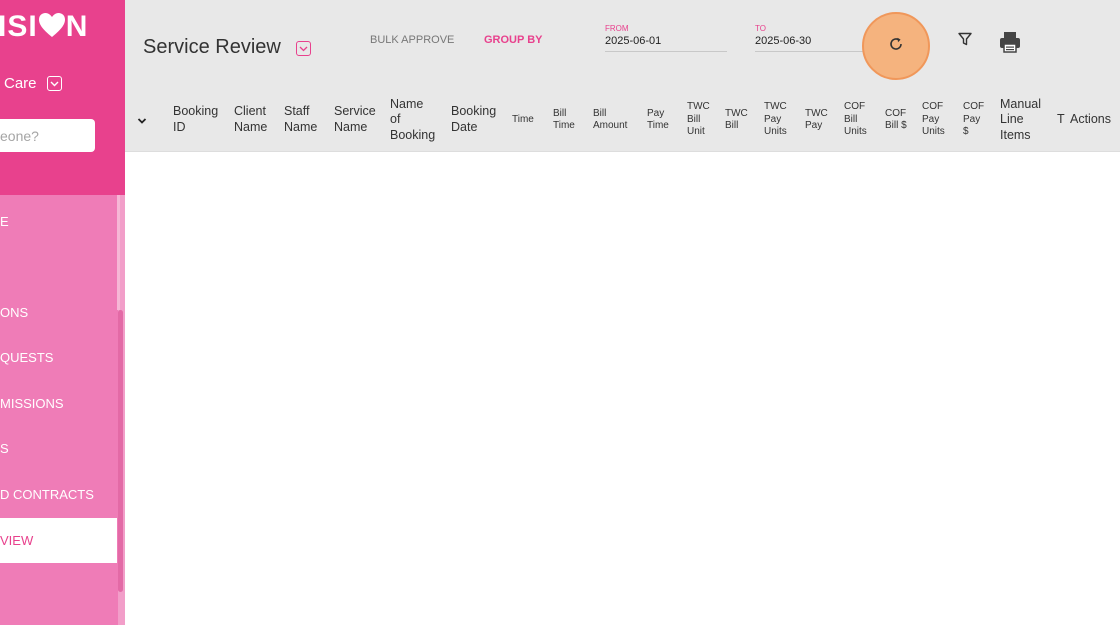 The height and width of the screenshot is (625, 1120). I want to click on column-label: Service Name, so click(355, 119).